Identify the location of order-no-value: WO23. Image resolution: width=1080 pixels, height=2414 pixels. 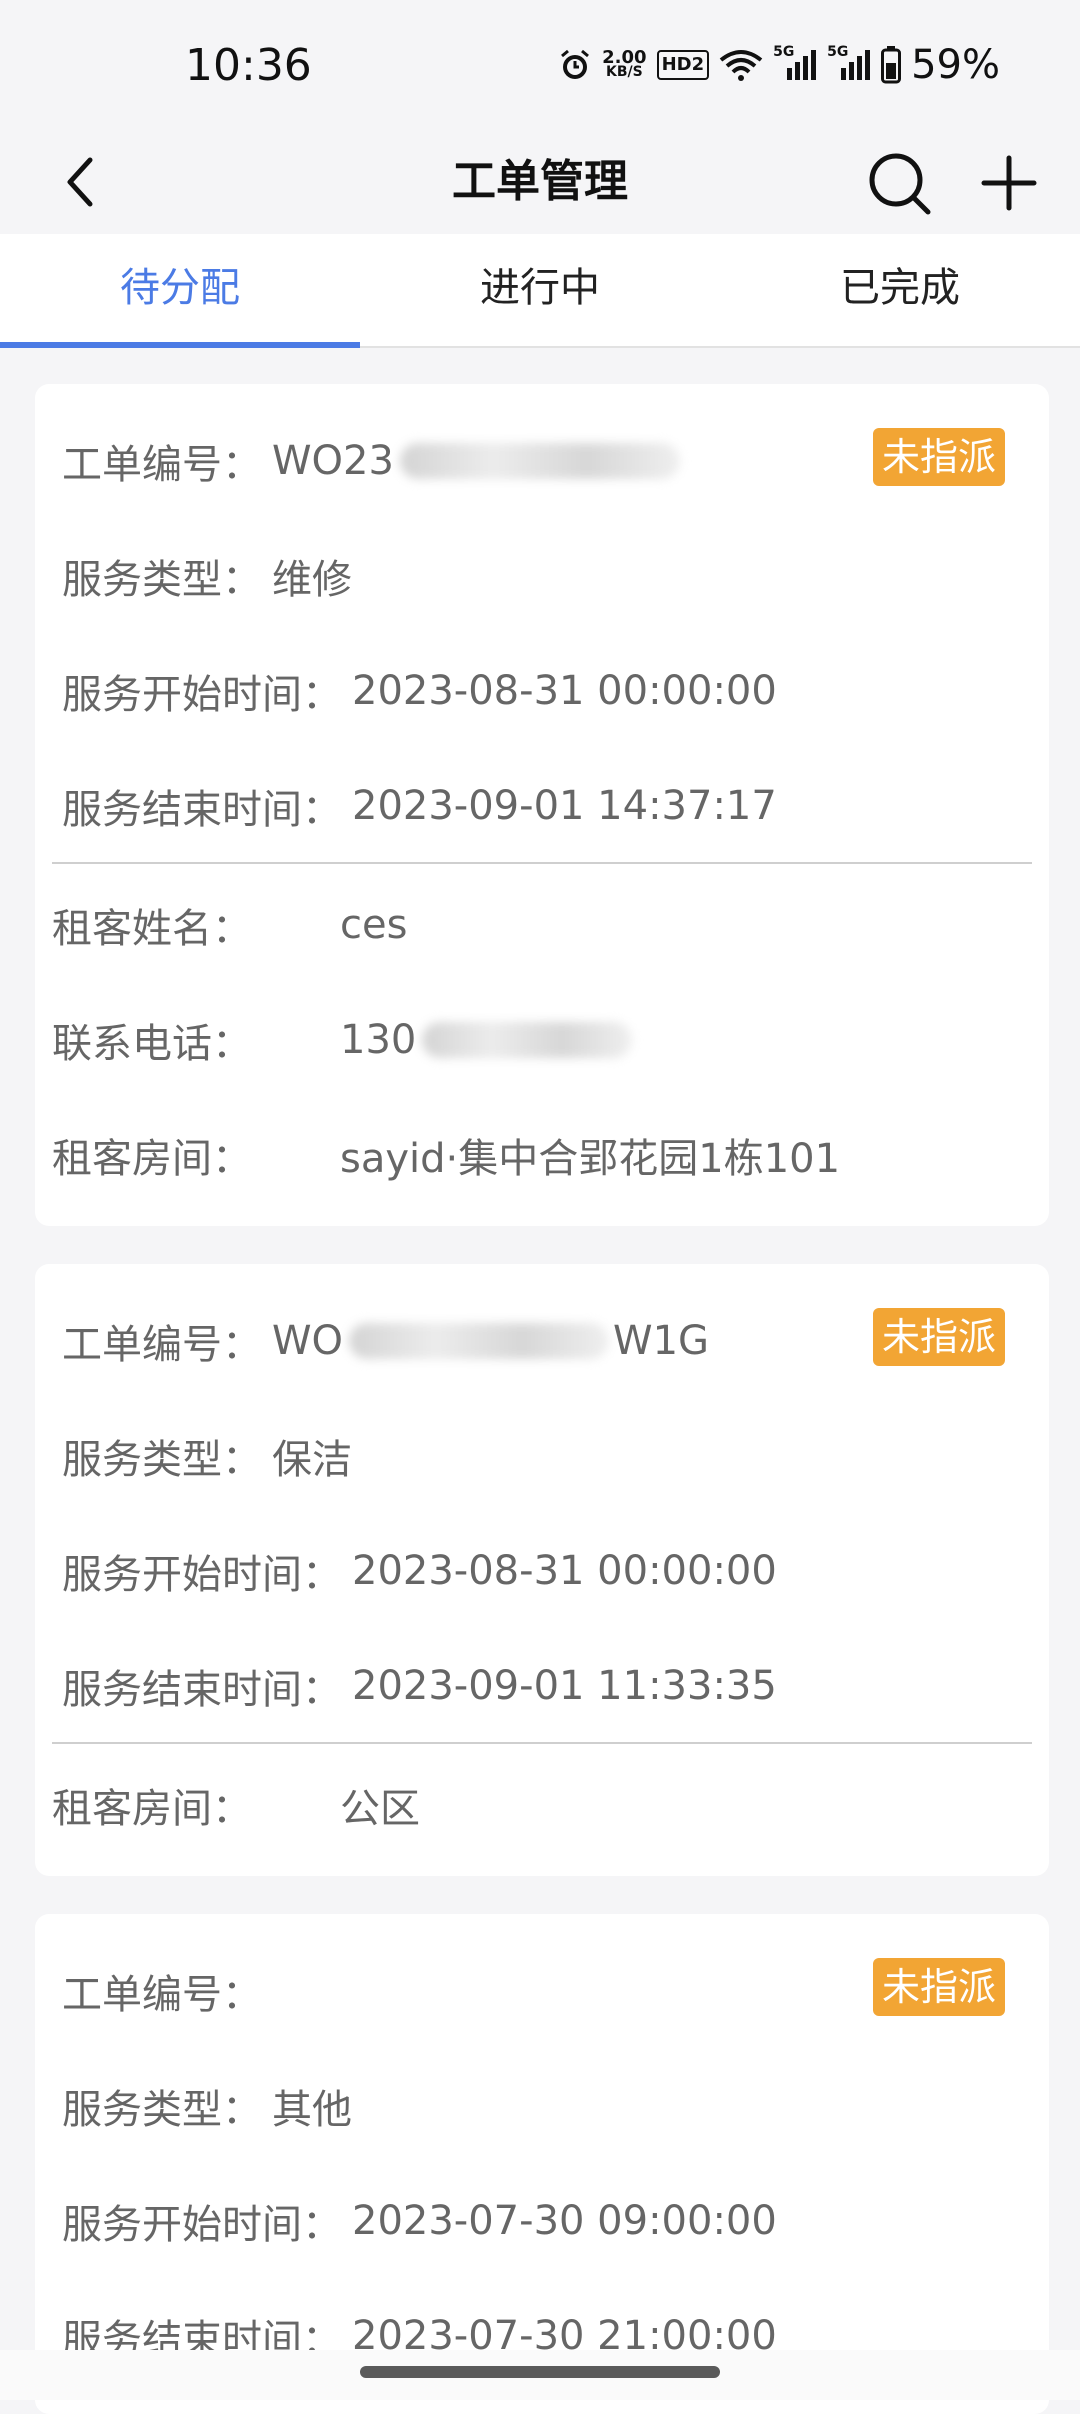
(333, 461).